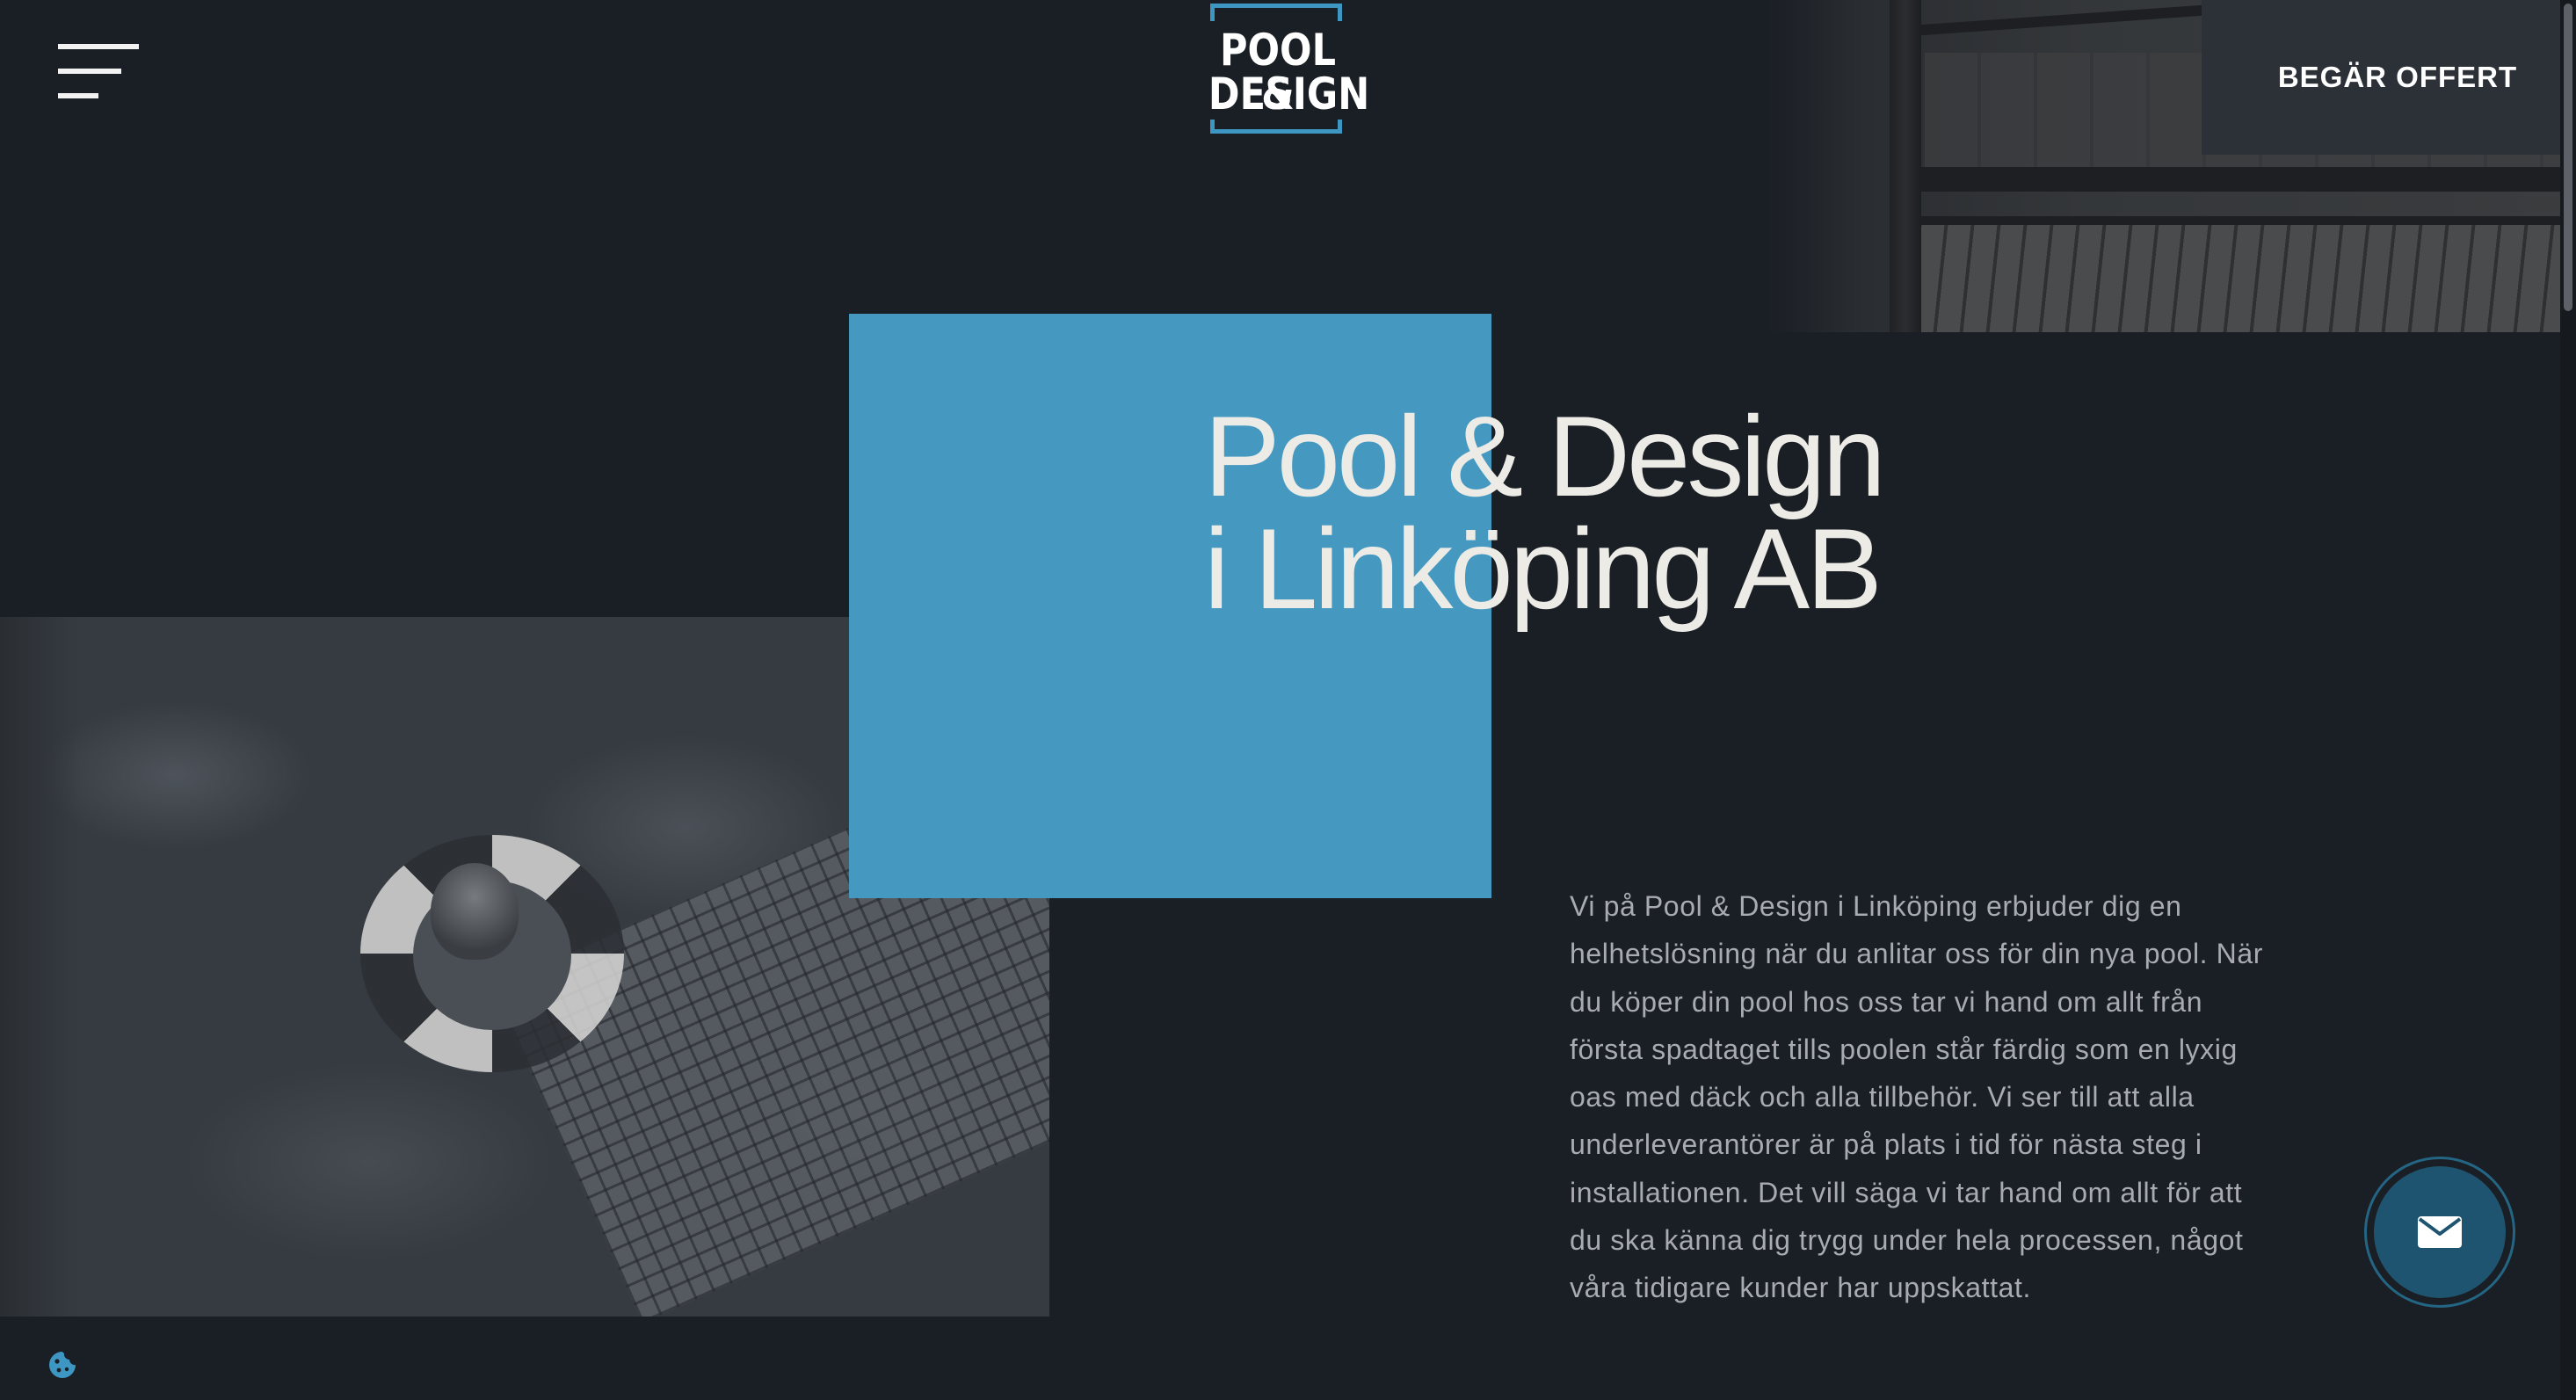 The height and width of the screenshot is (1400, 2576). I want to click on logo-line-2: DESIGN, so click(1289, 94).